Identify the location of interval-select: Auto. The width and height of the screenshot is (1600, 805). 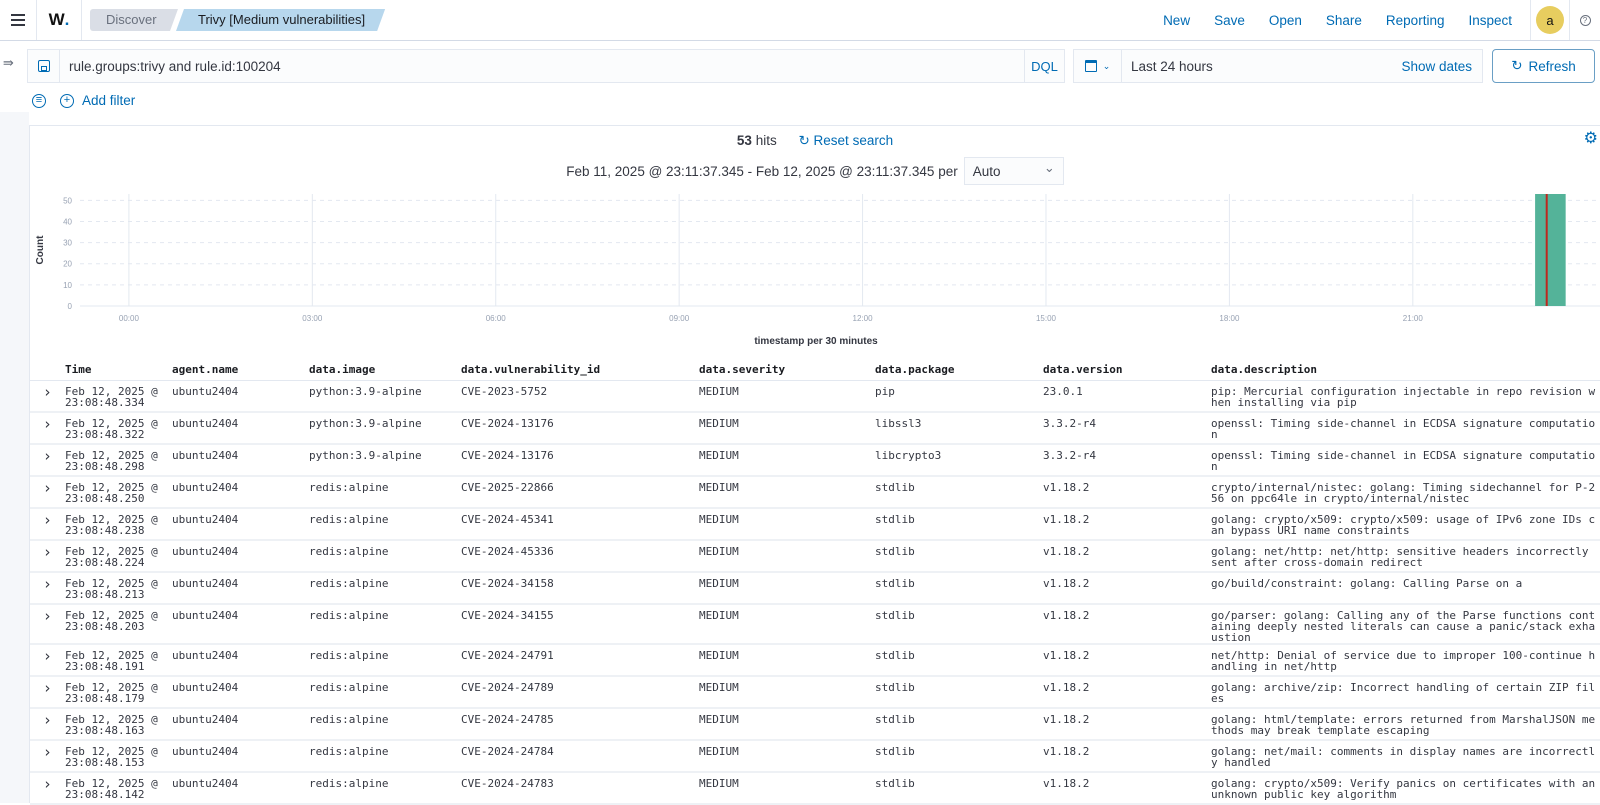
(1013, 171).